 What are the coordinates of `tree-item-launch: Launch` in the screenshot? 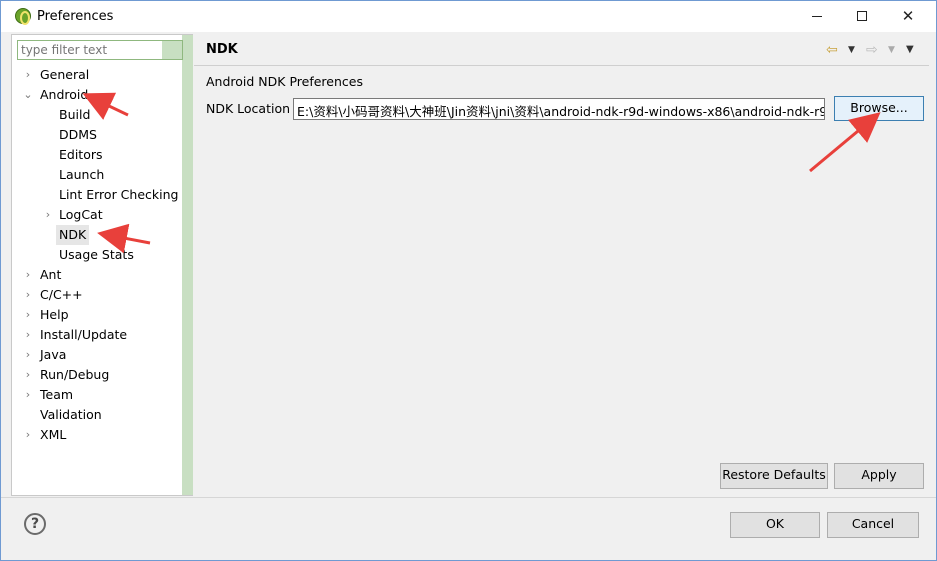 It's located at (97, 175).